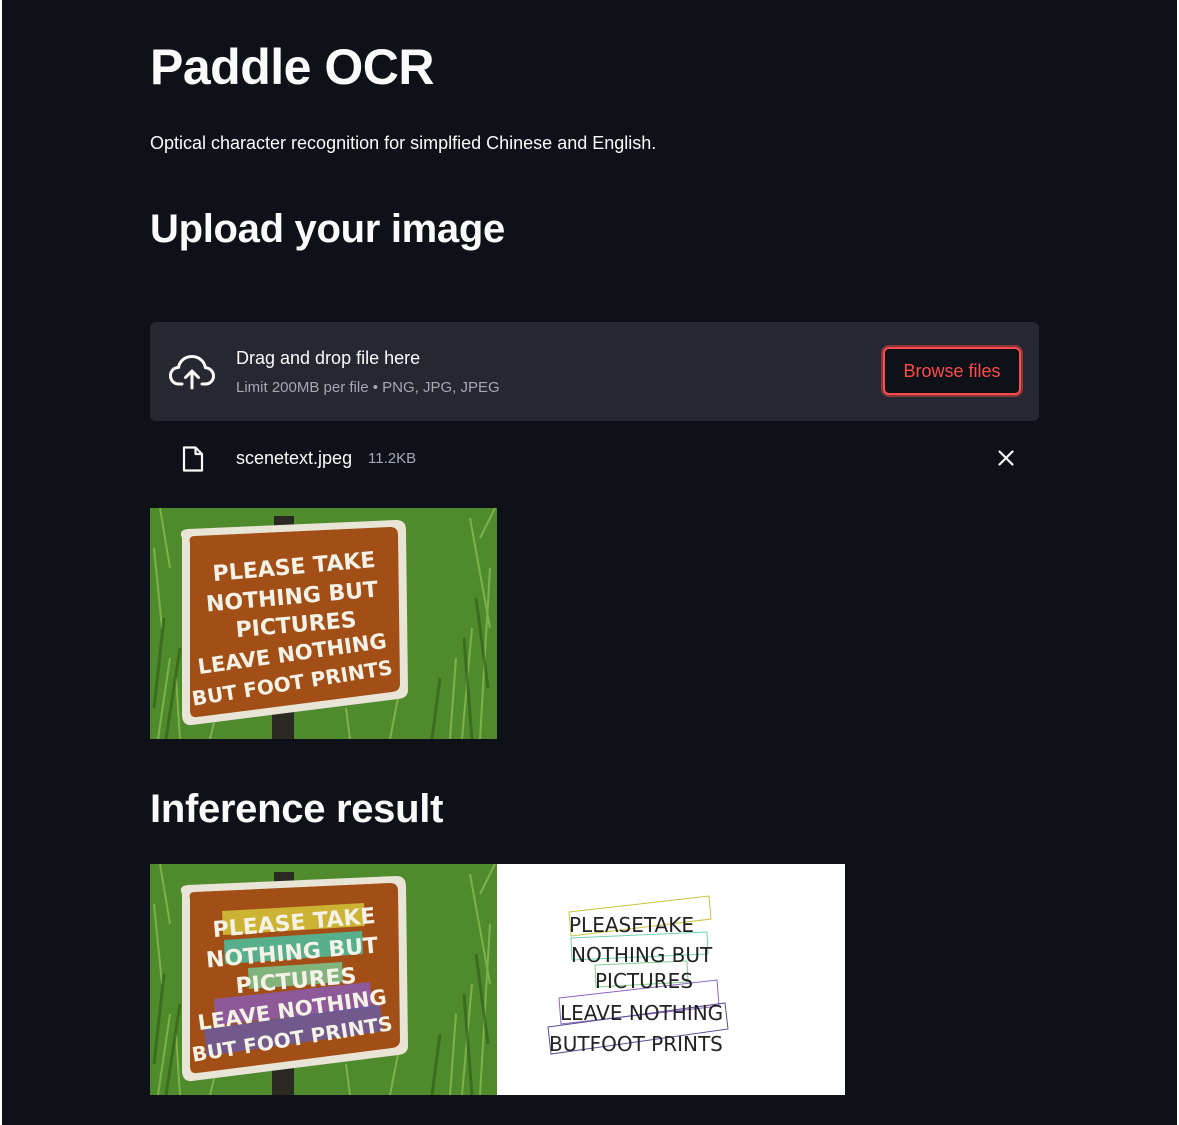  I want to click on recognized-line: LEAVE NOTHING, so click(641, 1013).